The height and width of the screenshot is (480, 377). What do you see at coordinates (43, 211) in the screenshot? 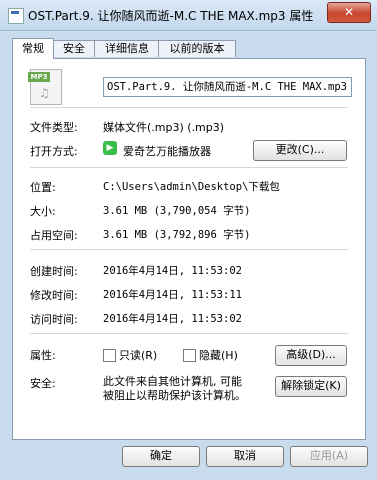
I see `size-label: 大小:` at bounding box center [43, 211].